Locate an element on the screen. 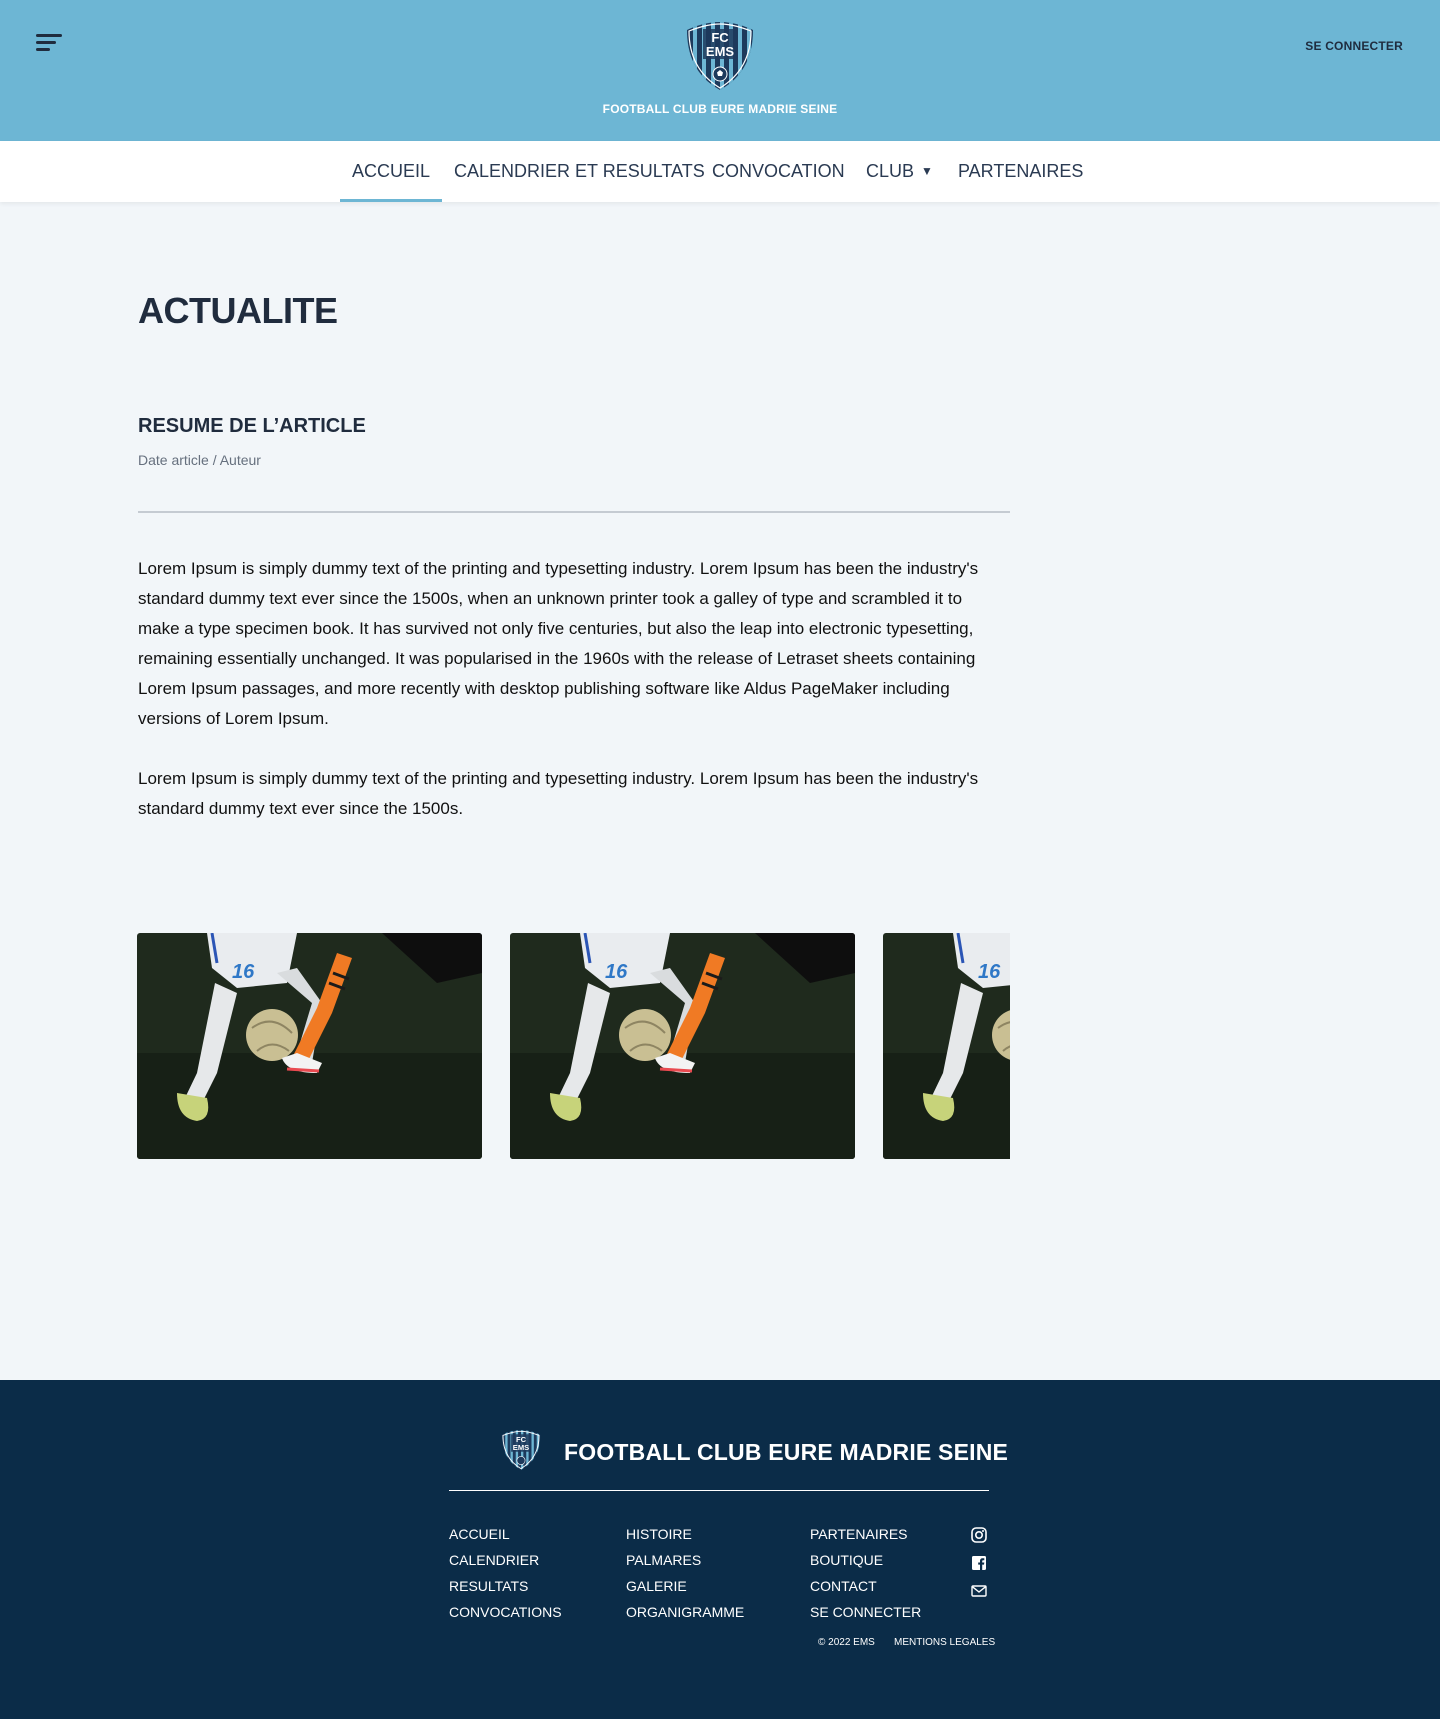 This screenshot has width=1440, height=1719. nav-item-club: CLUB ▼ is located at coordinates (899, 171).